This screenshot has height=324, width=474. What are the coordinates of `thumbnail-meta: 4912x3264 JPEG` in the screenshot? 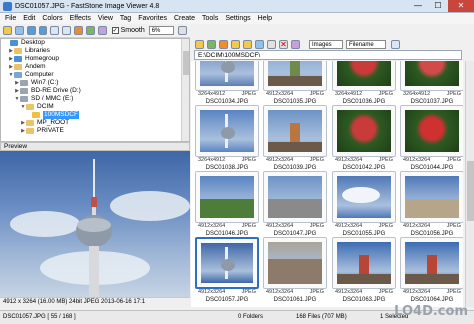 It's located at (431, 160).